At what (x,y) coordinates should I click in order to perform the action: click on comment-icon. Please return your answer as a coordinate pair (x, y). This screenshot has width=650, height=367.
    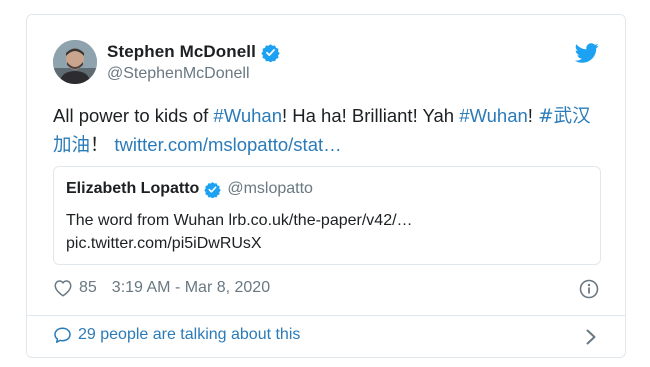
    Looking at the image, I should click on (62, 335).